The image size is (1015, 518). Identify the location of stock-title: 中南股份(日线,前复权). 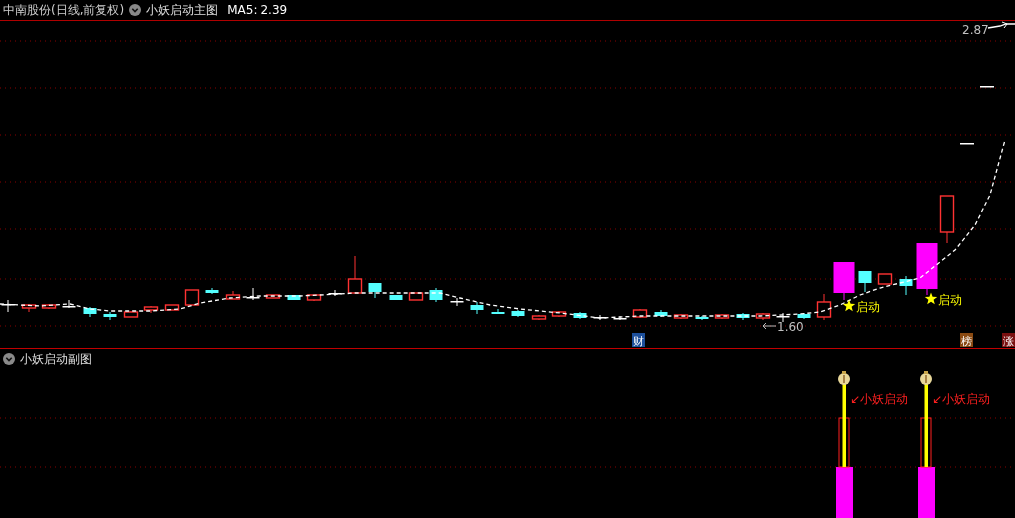
(64, 10).